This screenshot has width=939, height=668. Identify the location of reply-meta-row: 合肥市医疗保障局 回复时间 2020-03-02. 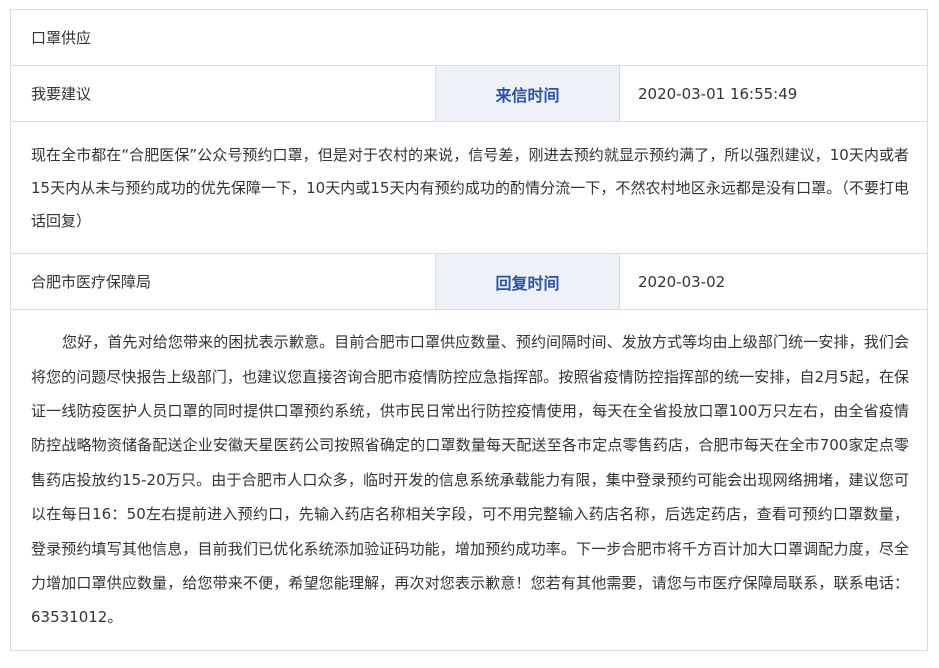
(469, 281).